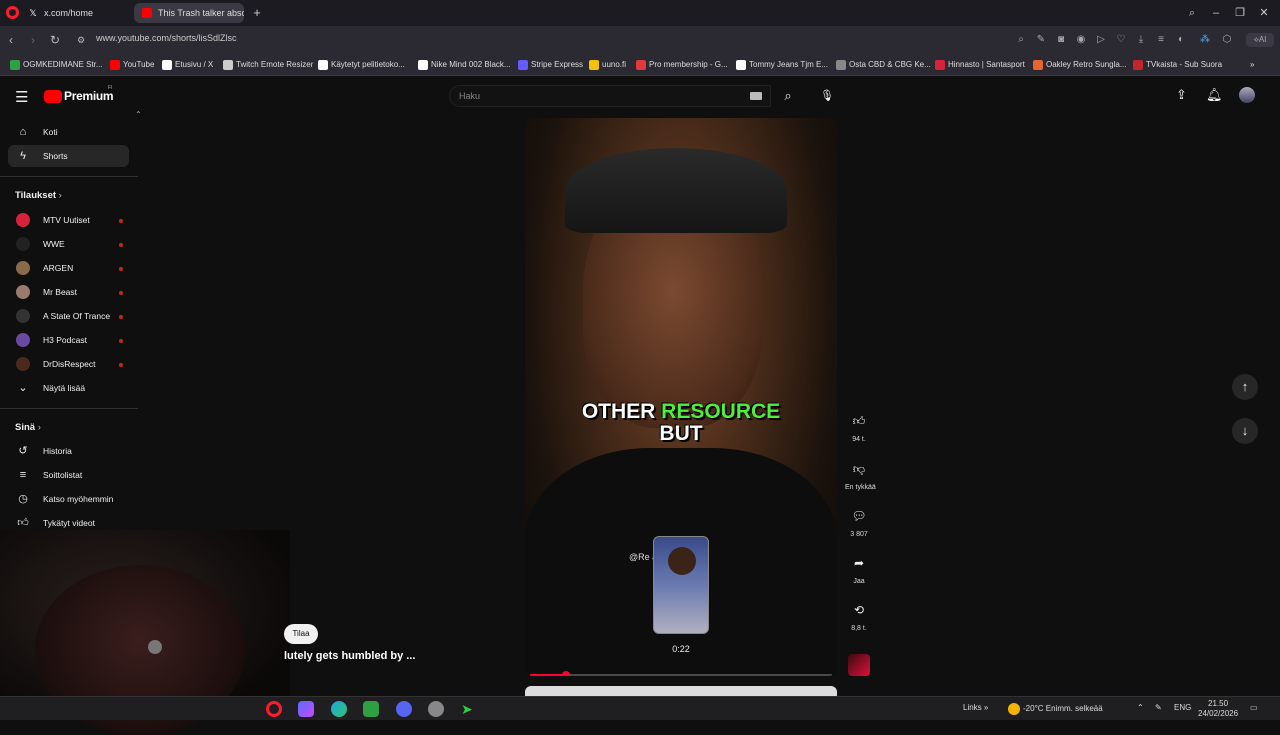 This screenshot has width=1280, height=735. I want to click on bookmark-item: Etusivu / X, so click(187, 65).